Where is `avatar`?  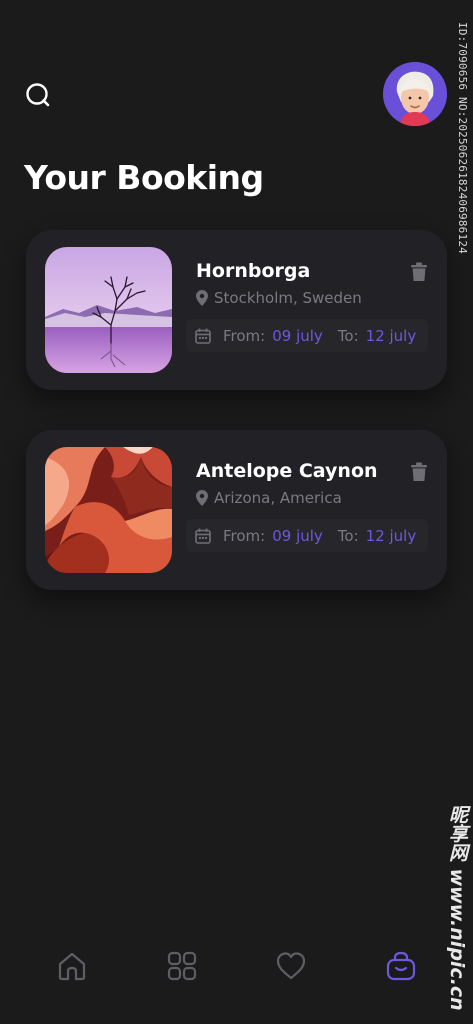 avatar is located at coordinates (415, 94).